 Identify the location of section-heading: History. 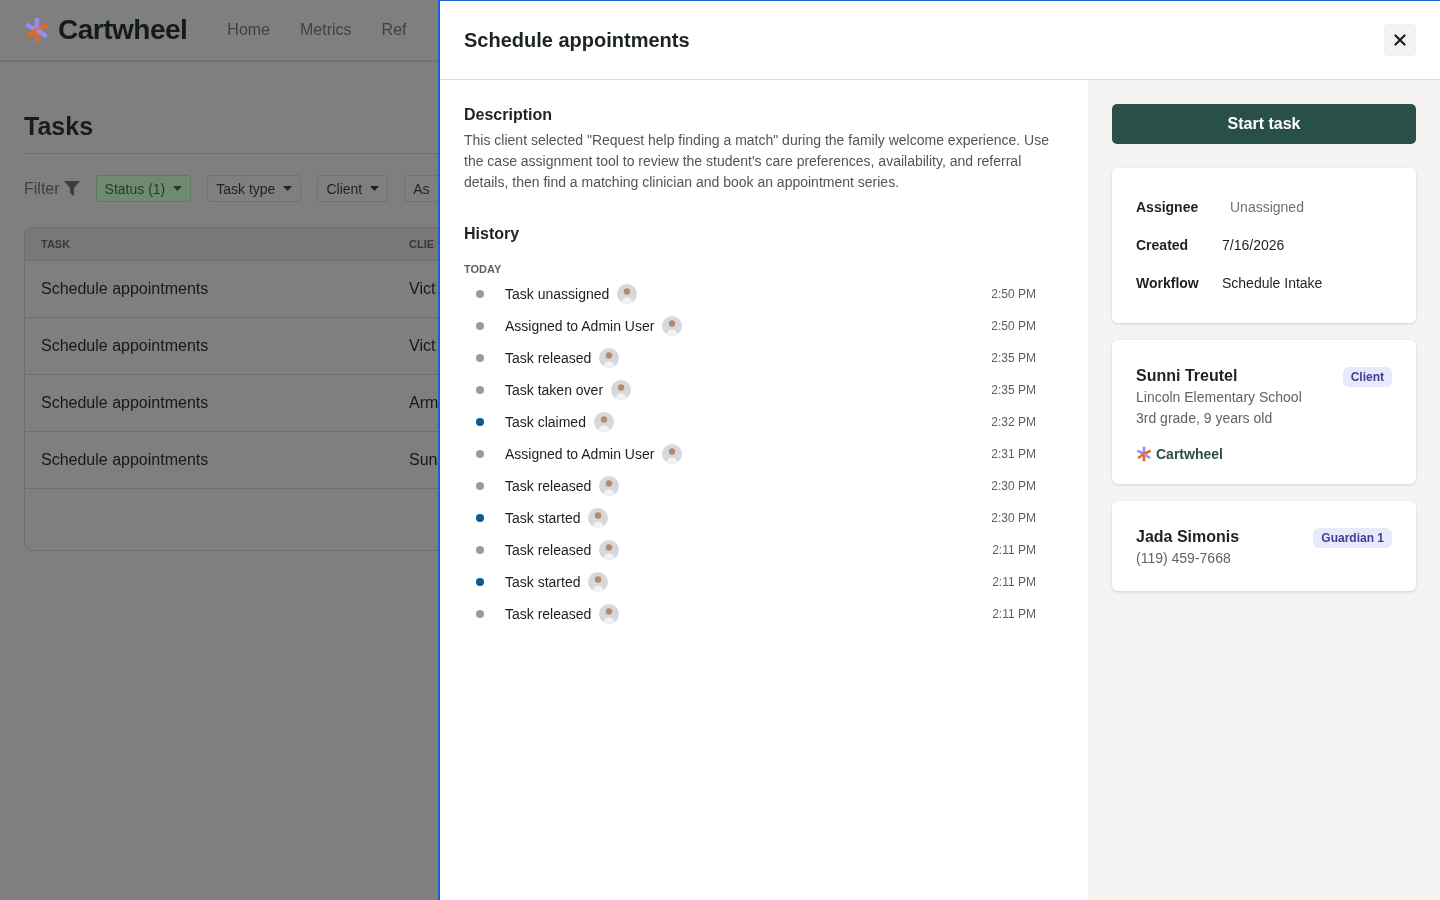
(492, 234).